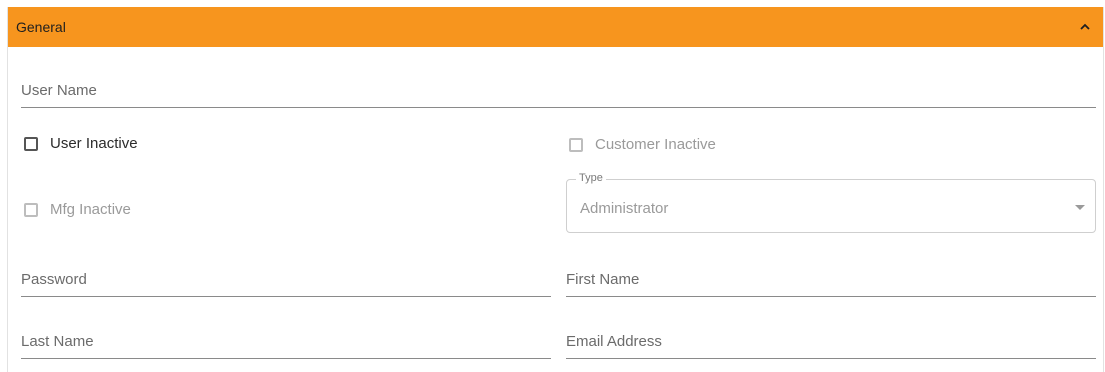 The height and width of the screenshot is (372, 1105). What do you see at coordinates (59, 90) in the screenshot?
I see `user-name-label: User Name` at bounding box center [59, 90].